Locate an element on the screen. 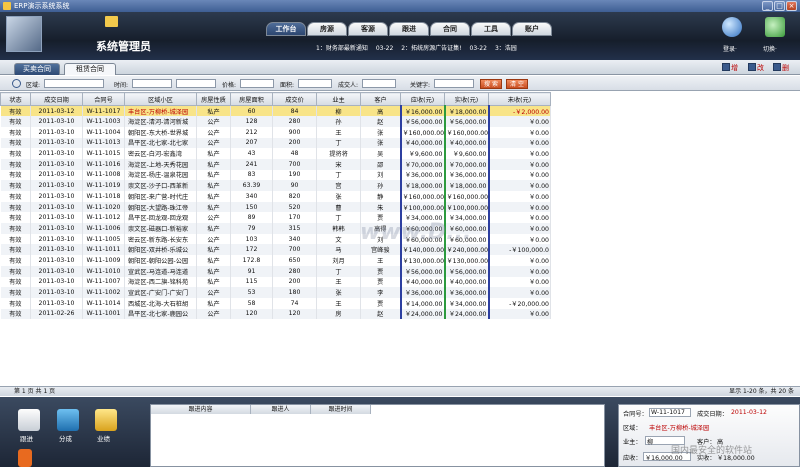 The image size is (800, 467). column-header: 业主 is located at coordinates (338, 99).